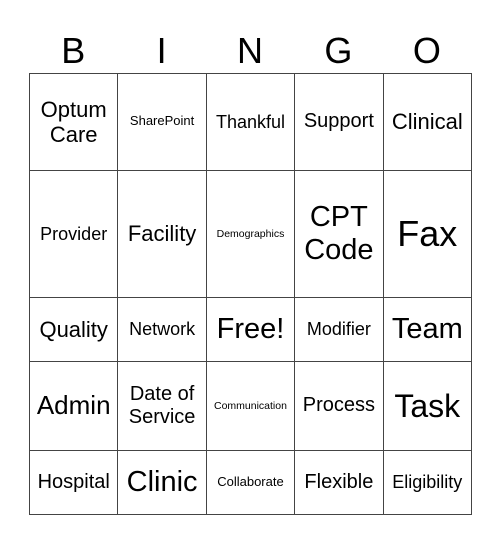 This screenshot has width=500, height=544. What do you see at coordinates (427, 233) in the screenshot?
I see `bingo-cell: Fax` at bounding box center [427, 233].